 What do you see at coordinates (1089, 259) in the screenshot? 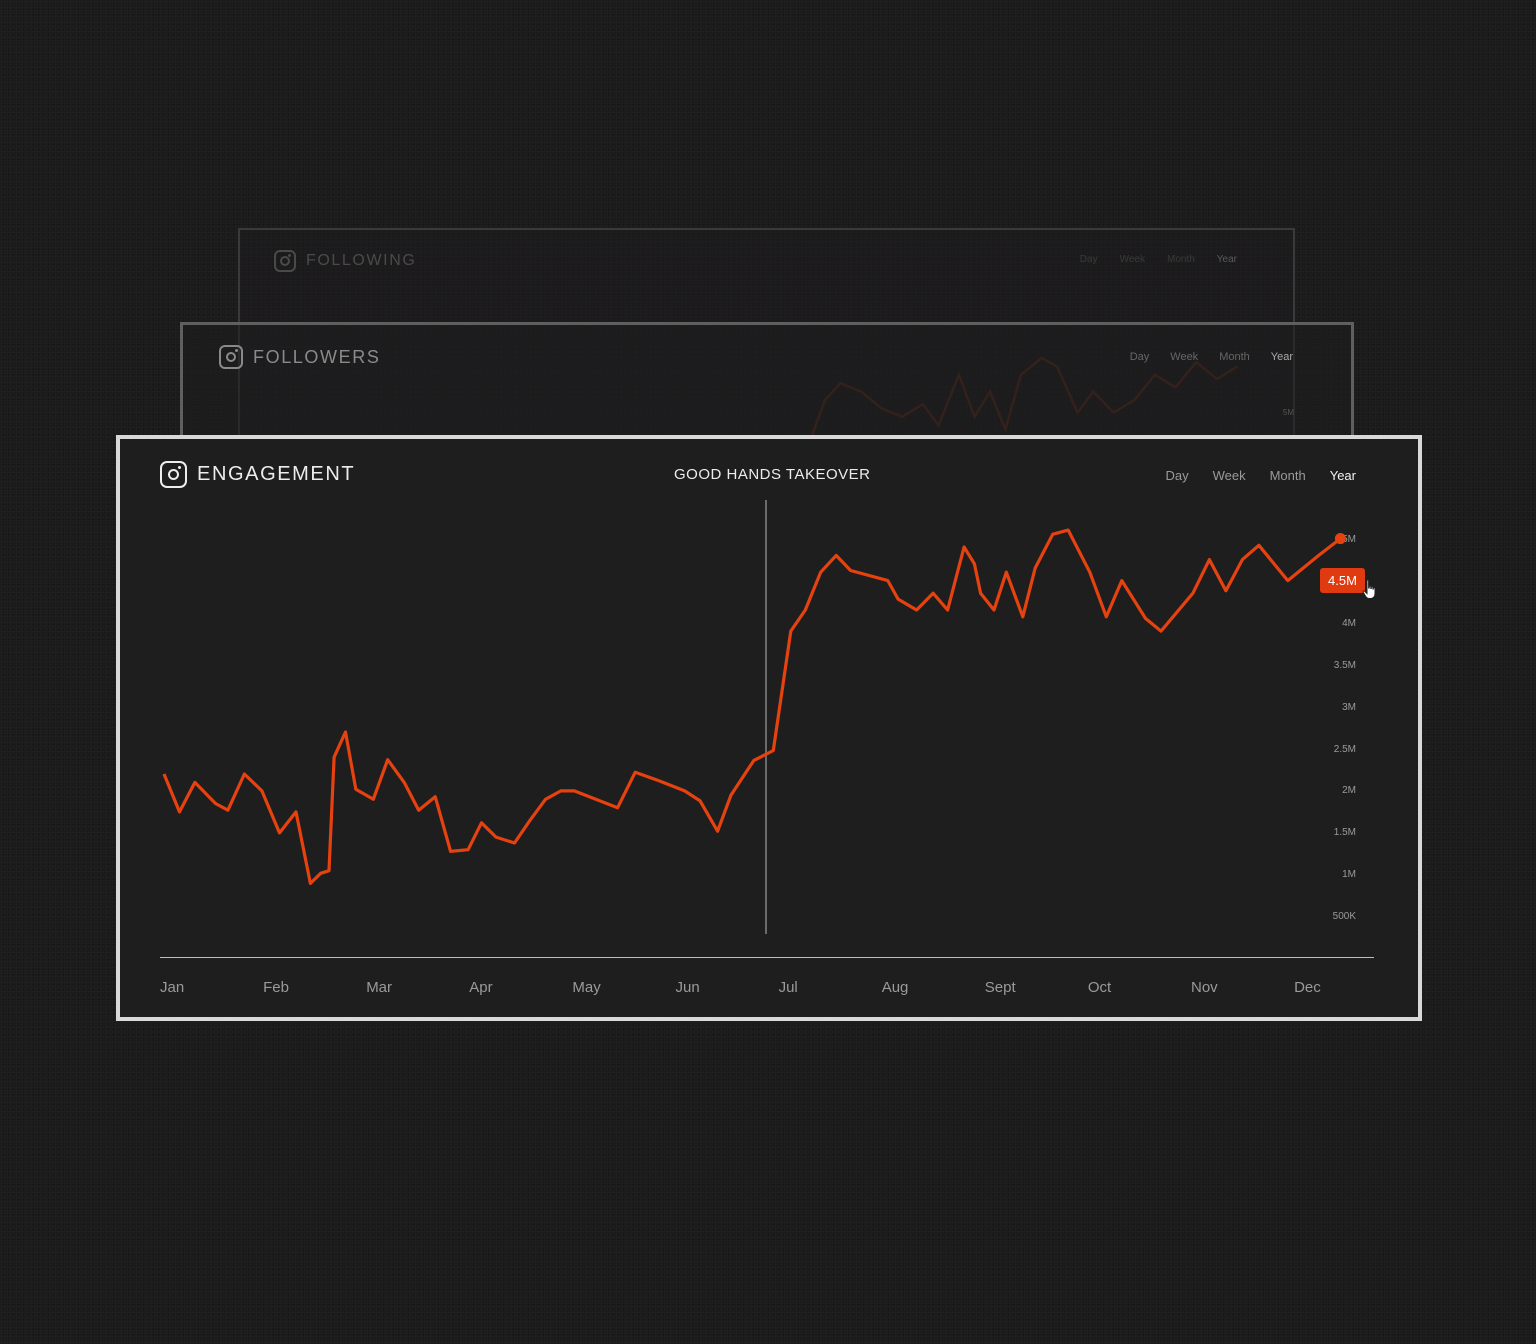
I see `following-tab-day: Day` at bounding box center [1089, 259].